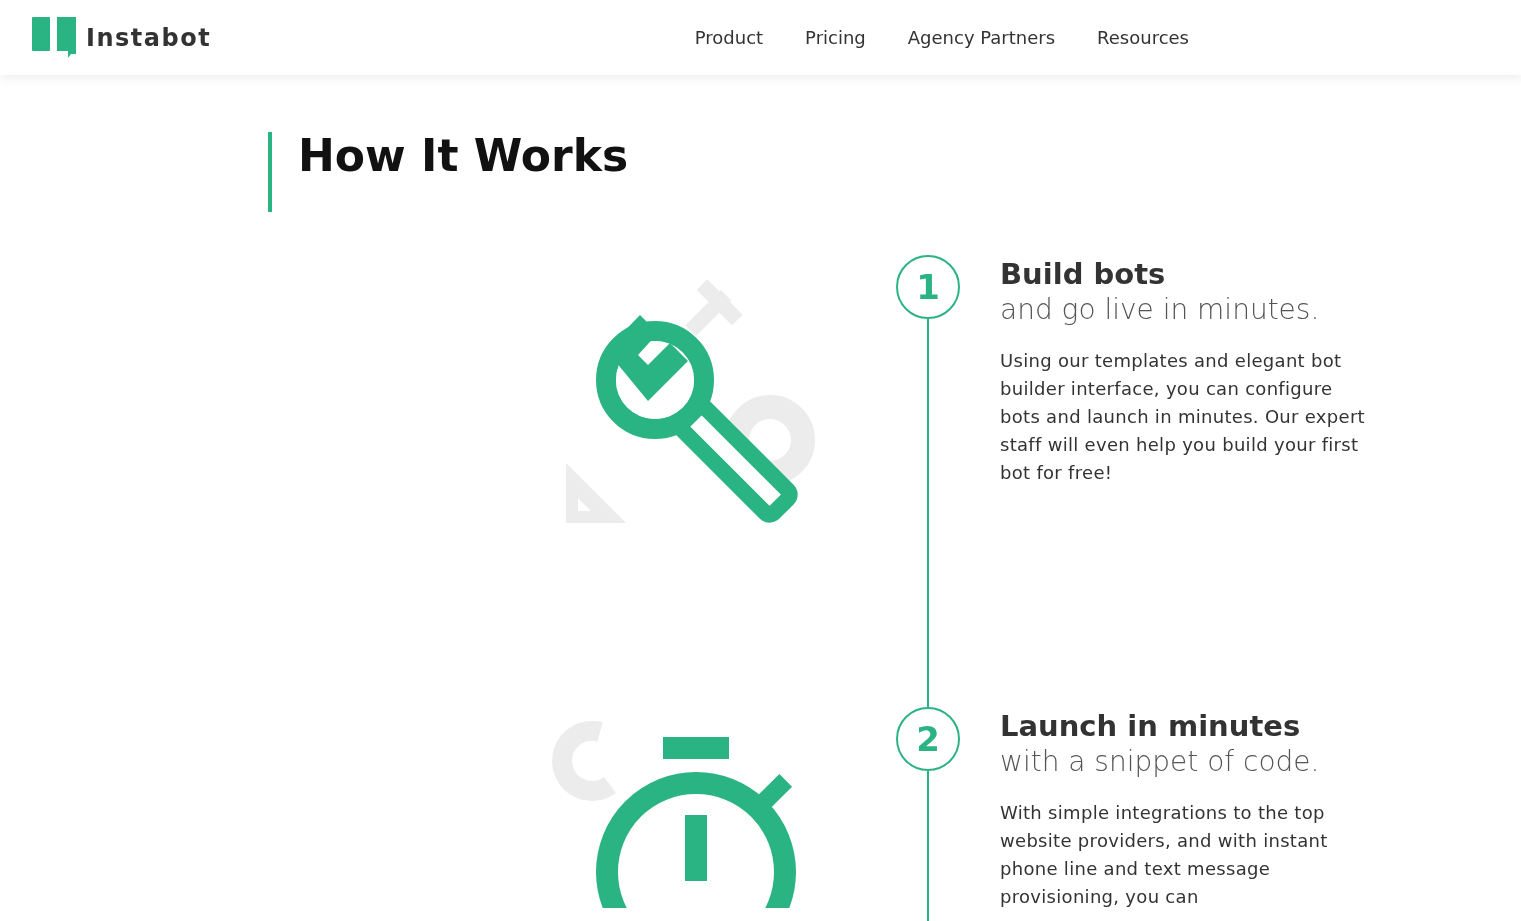 Image resolution: width=1521 pixels, height=921 pixels. What do you see at coordinates (1160, 310) in the screenshot?
I see `step-subtitle: and go live in minutes.` at bounding box center [1160, 310].